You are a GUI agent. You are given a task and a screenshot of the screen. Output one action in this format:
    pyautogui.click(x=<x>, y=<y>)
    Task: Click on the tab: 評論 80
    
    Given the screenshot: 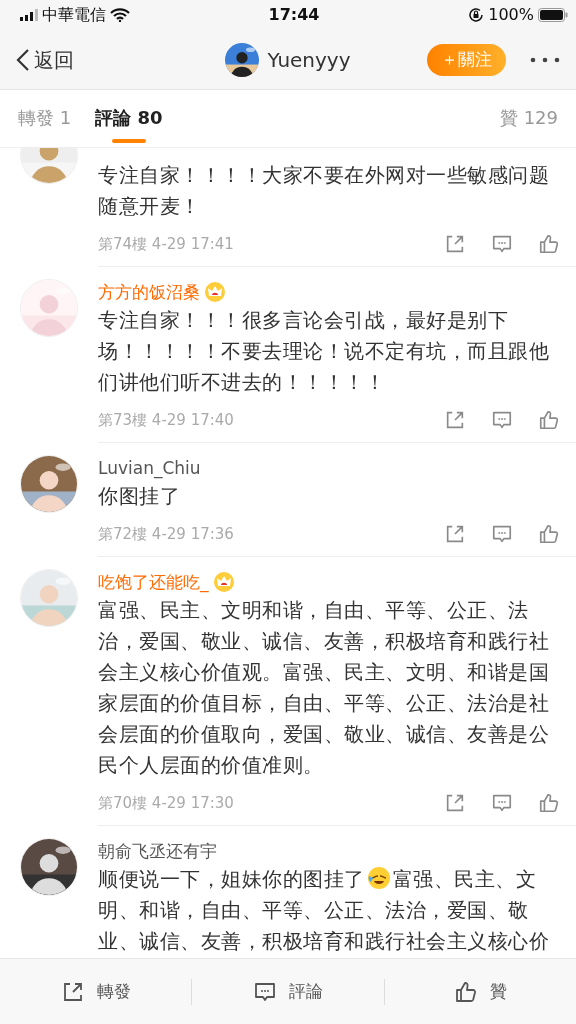 What is the action you would take?
    pyautogui.click(x=129, y=118)
    